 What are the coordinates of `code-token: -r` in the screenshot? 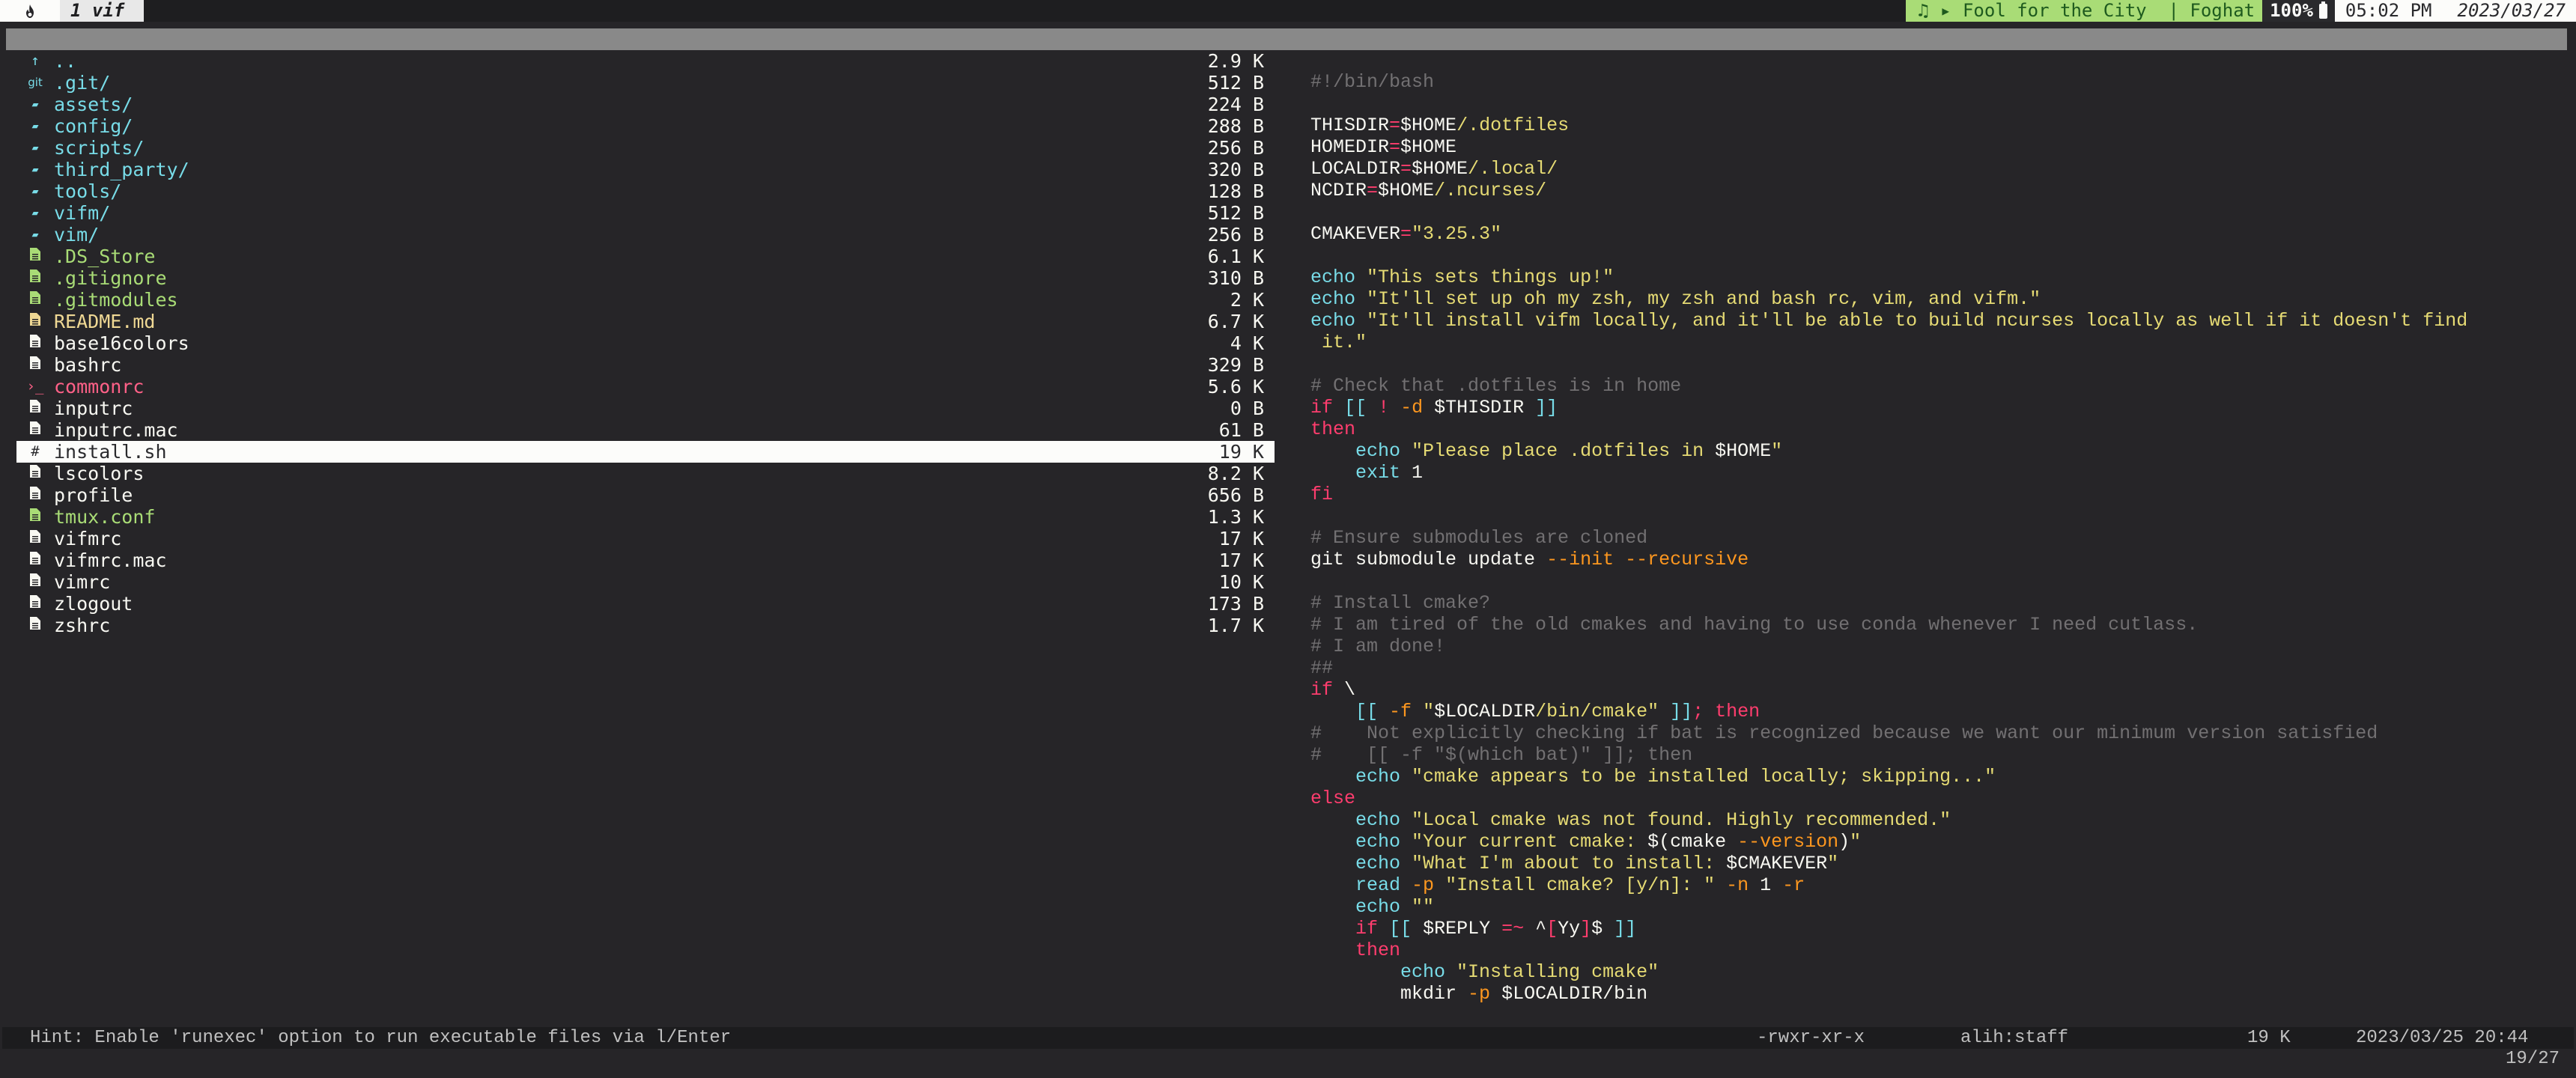 It's located at (1793, 885).